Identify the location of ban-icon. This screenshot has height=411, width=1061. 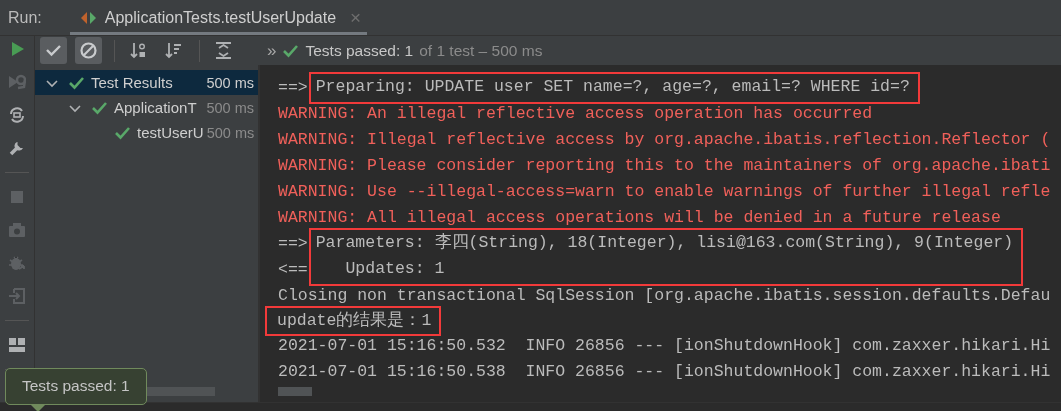
(88, 50).